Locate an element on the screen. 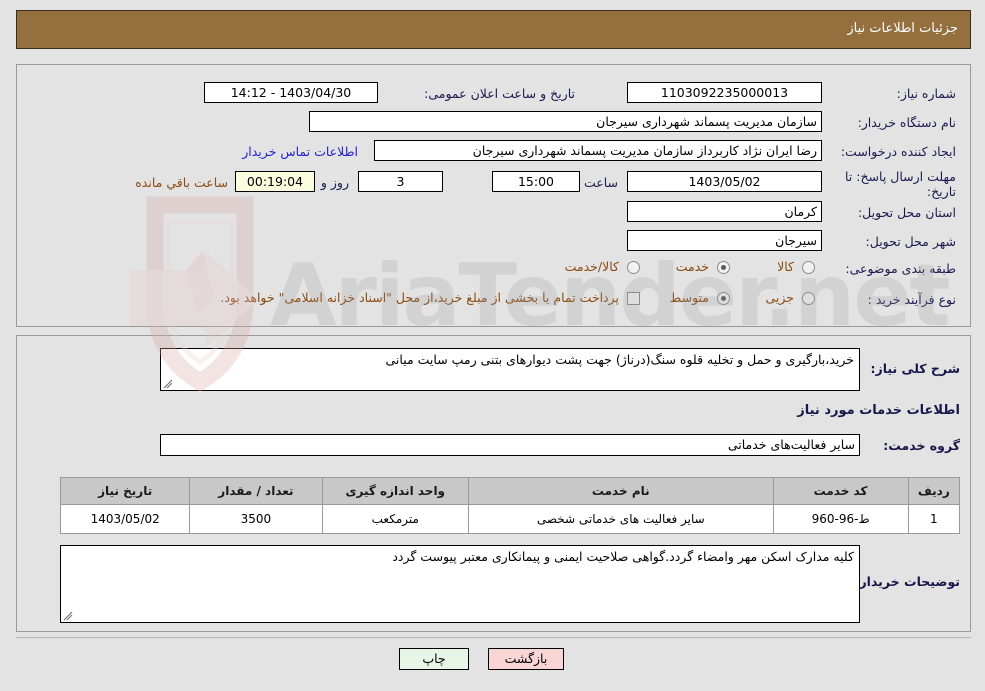 Image resolution: width=985 pixels, height=691 pixels. city-label: شهر محل تحویل: is located at coordinates (910, 241).